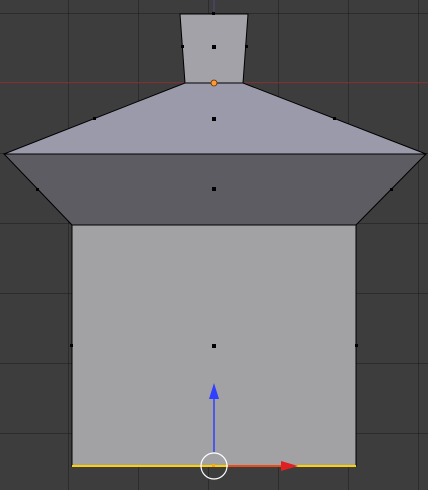 The image size is (428, 490). What do you see at coordinates (213, 465) in the screenshot?
I see `manipulator-center-dot` at bounding box center [213, 465].